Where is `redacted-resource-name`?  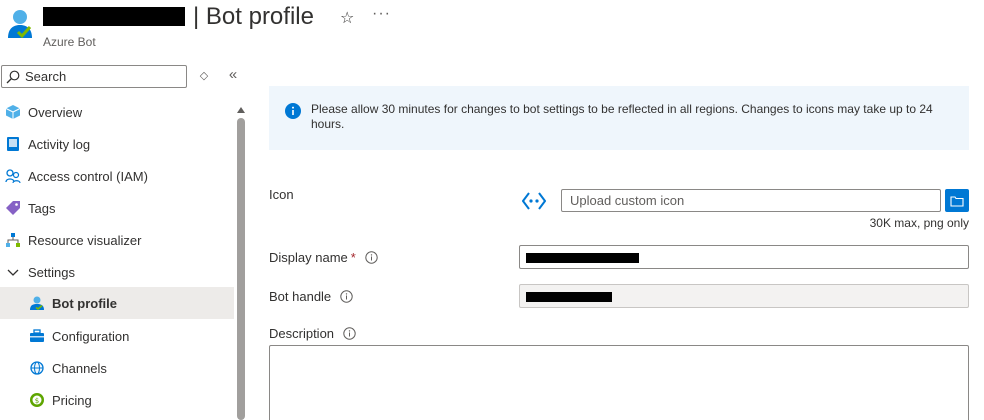
redacted-resource-name is located at coordinates (114, 16).